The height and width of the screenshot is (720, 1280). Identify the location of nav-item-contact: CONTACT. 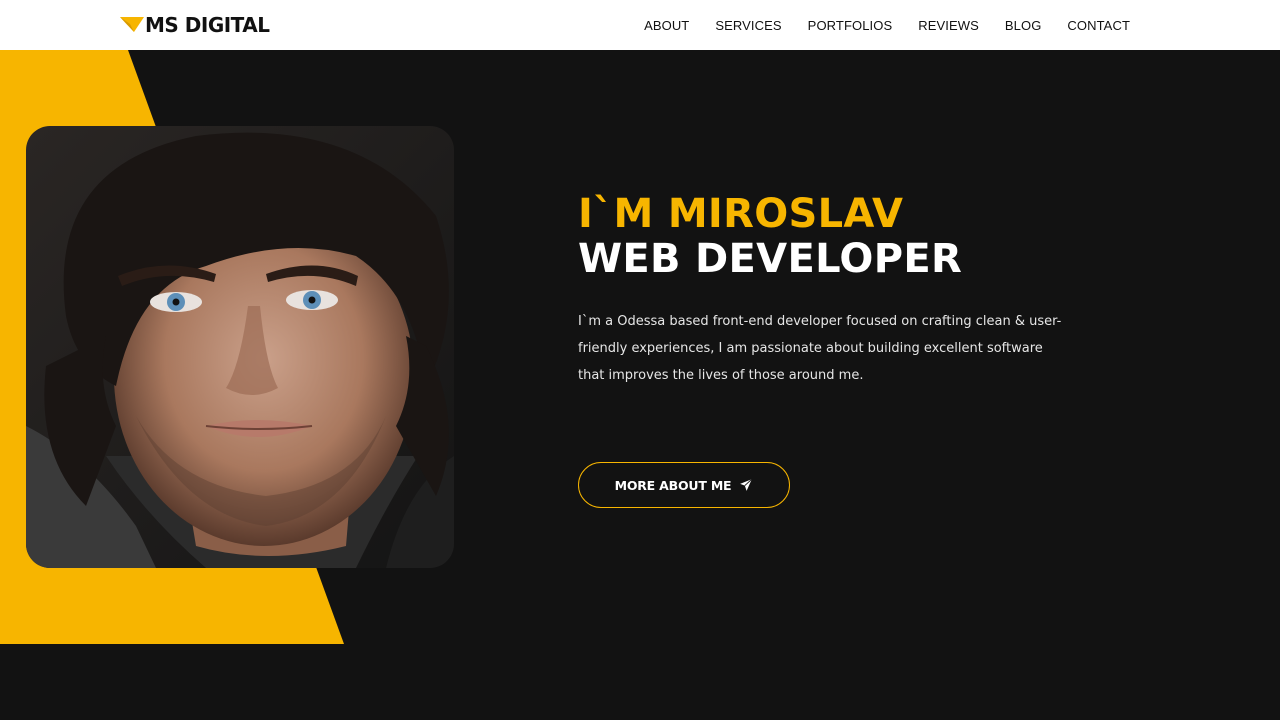
(1098, 25).